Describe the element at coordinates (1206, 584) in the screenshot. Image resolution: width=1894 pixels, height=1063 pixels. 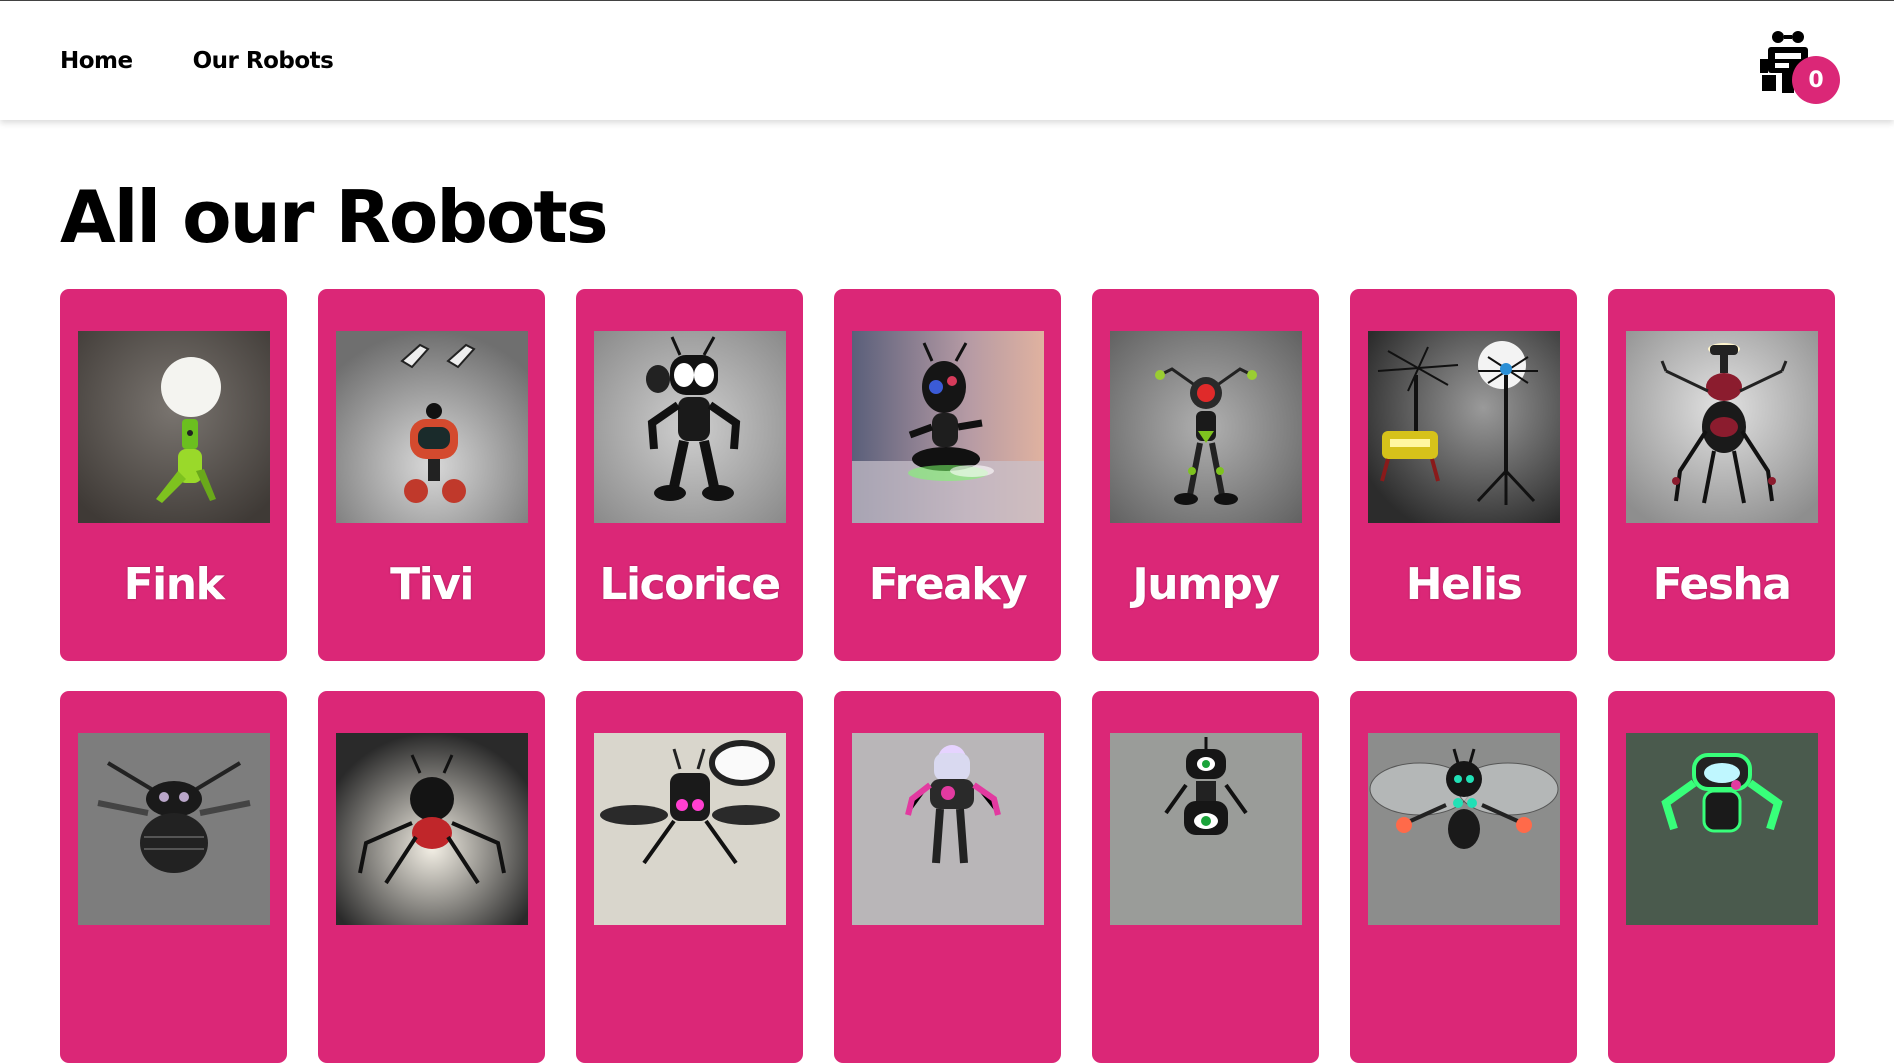
I see `robot-name: Jumpy` at that location.